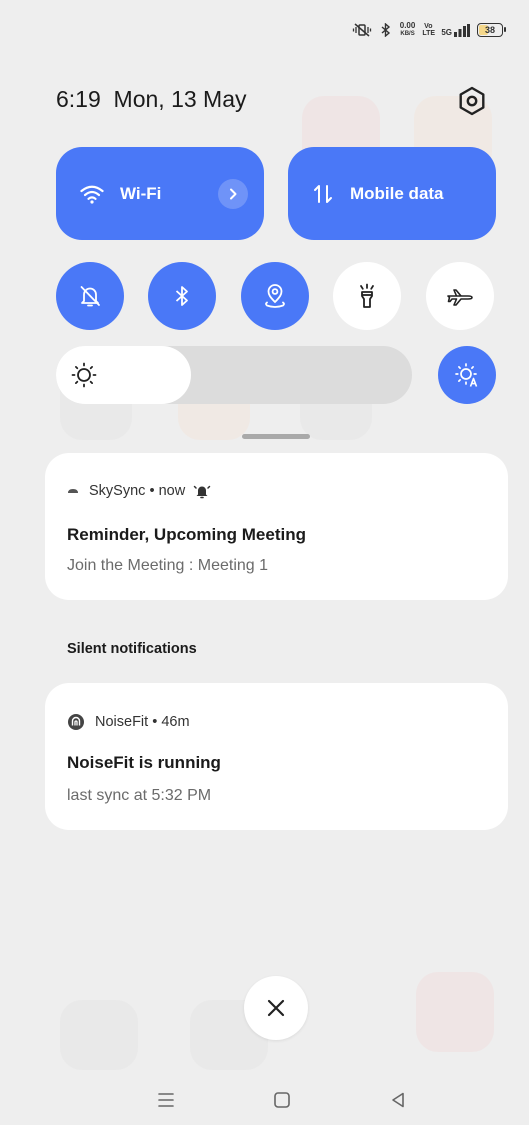  I want to click on clock: 6:19, so click(78, 99).